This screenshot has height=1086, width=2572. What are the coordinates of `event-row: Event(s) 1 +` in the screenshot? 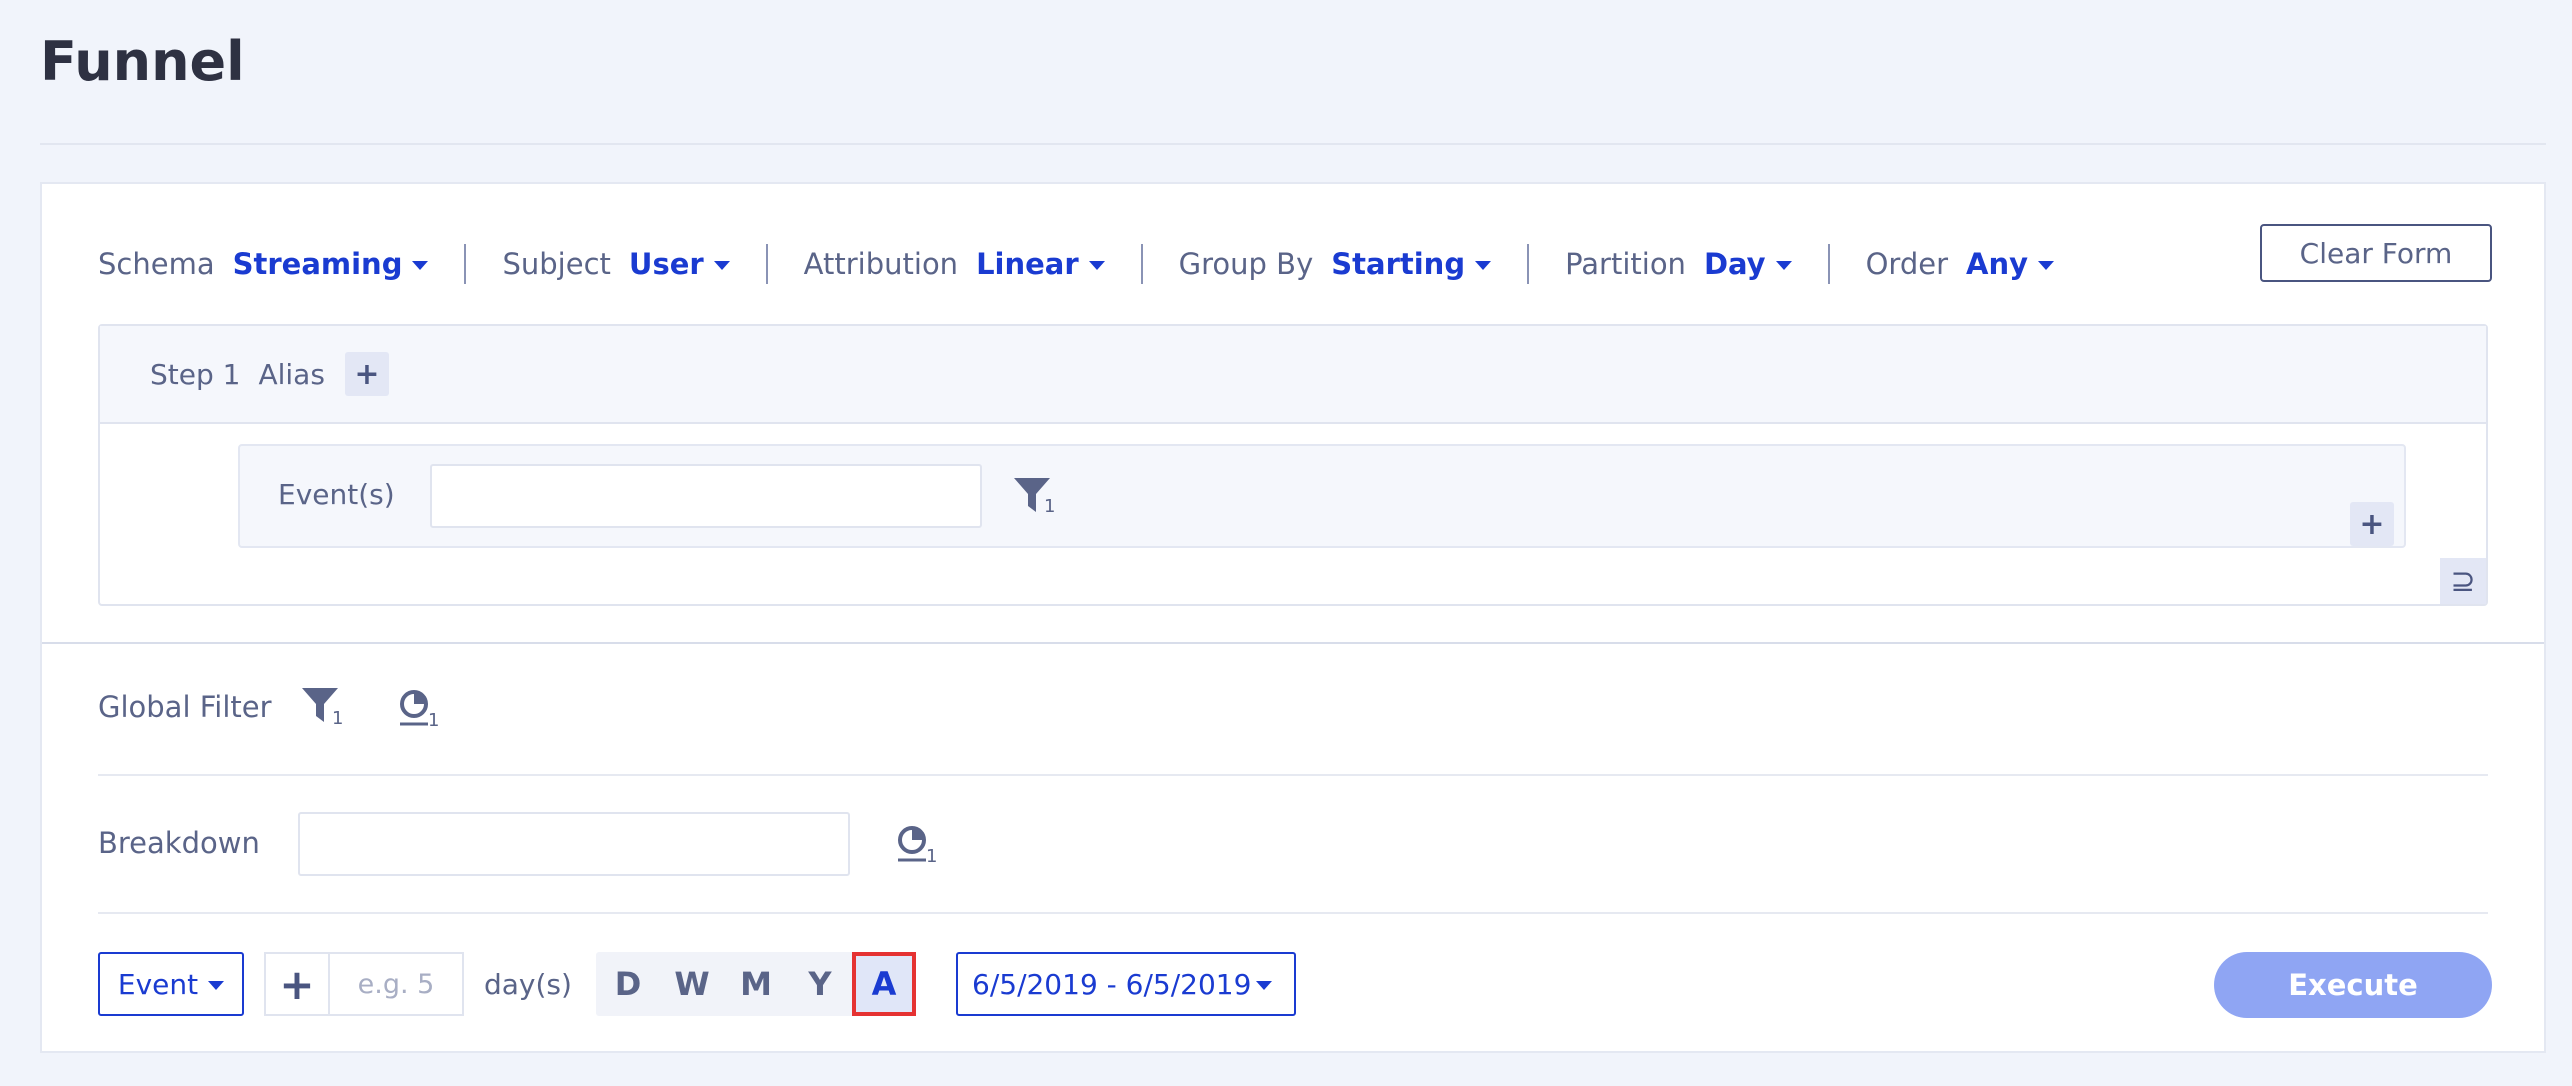 It's located at (1322, 496).